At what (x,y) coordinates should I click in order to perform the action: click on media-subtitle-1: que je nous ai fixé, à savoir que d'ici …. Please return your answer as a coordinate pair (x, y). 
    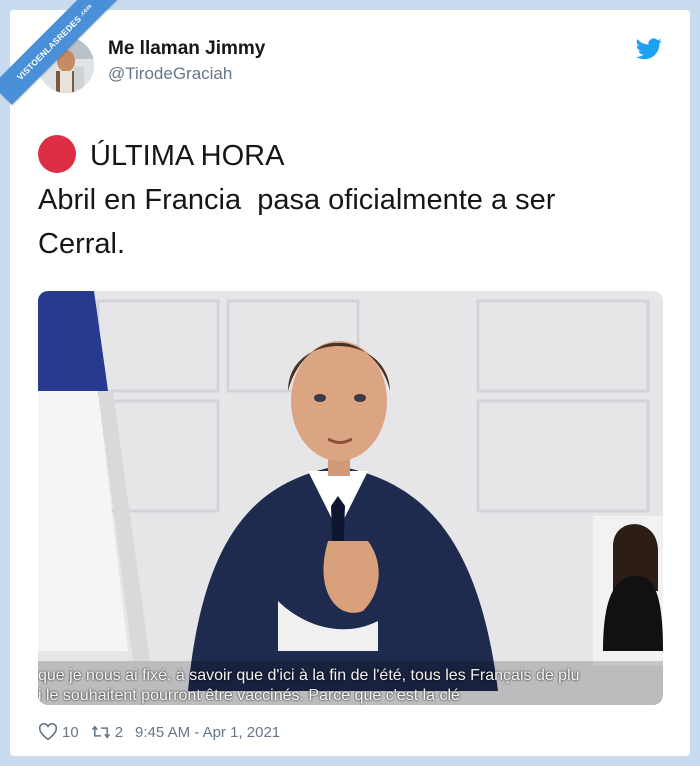
    Looking at the image, I should click on (309, 675).